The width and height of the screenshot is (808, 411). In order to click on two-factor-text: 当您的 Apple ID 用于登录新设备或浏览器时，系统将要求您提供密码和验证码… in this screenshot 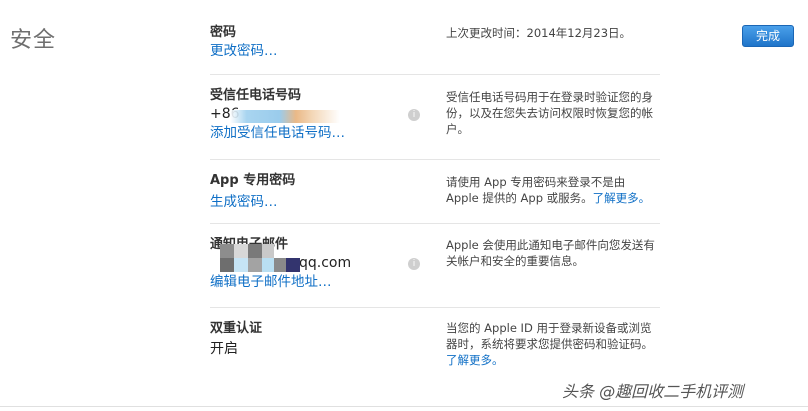, I will do `click(549, 336)`.